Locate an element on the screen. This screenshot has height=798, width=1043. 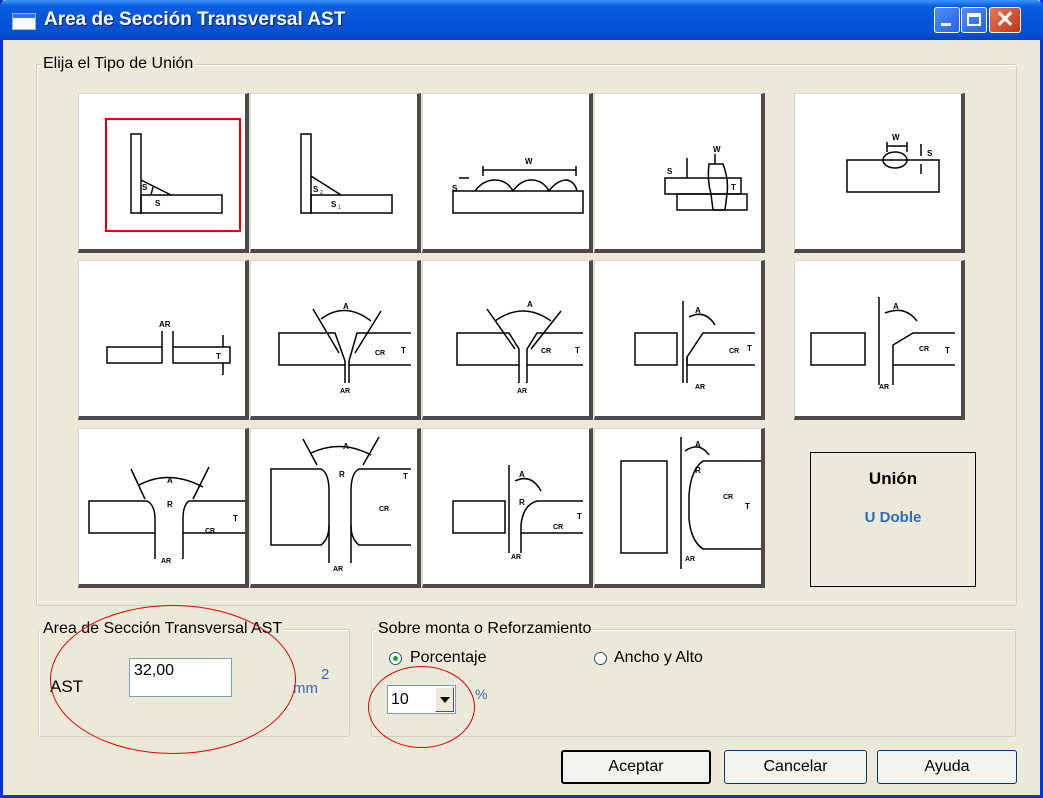
joint-fillet-equal-legs: S S is located at coordinates (163, 173).